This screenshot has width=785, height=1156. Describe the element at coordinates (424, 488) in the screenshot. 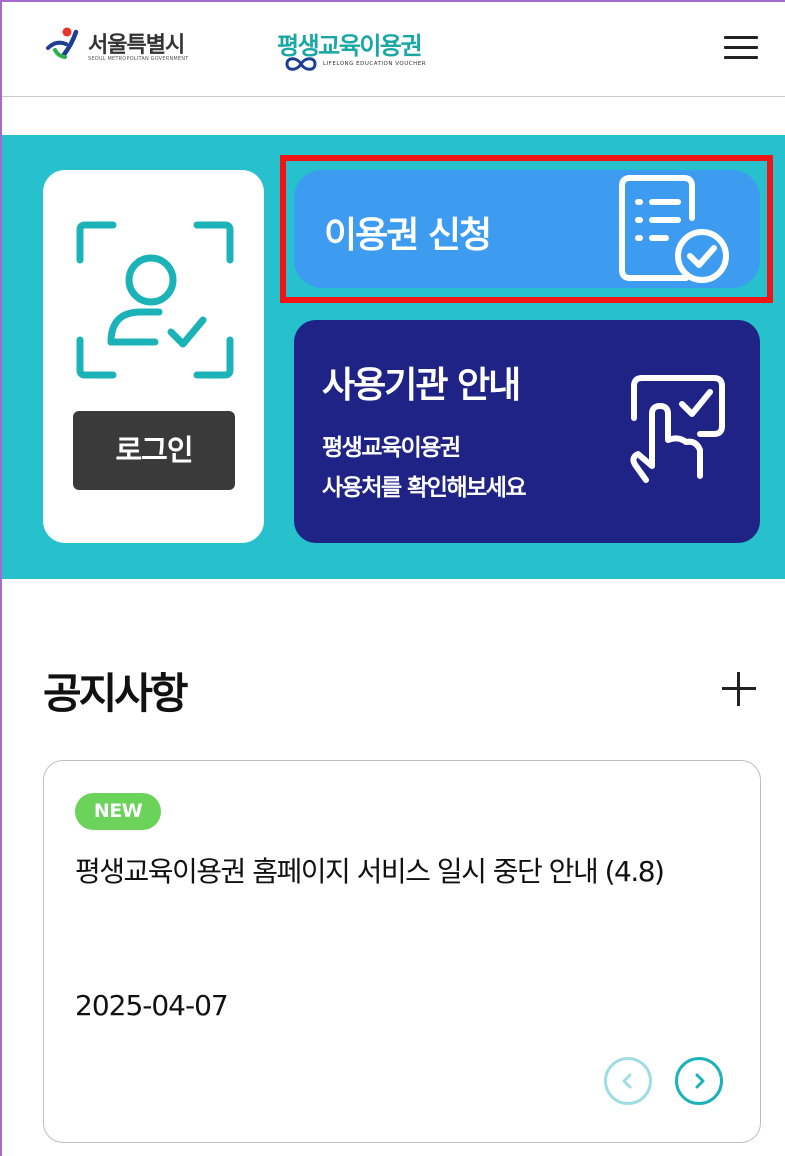

I see `institution-guide-desc-line2: 사용처를 확인해보세요` at that location.